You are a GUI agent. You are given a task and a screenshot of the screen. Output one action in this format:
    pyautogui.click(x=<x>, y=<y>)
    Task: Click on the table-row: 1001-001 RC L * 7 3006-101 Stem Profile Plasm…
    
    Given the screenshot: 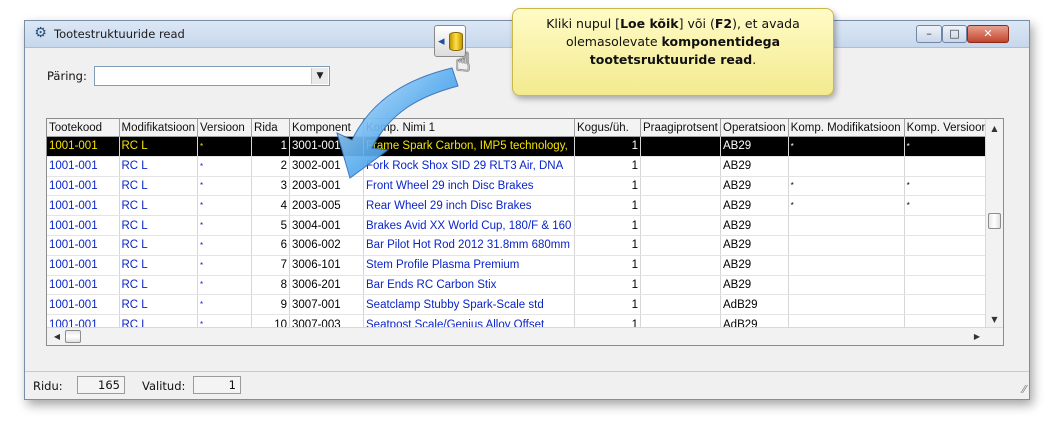 What is the action you would take?
    pyautogui.click(x=520, y=265)
    